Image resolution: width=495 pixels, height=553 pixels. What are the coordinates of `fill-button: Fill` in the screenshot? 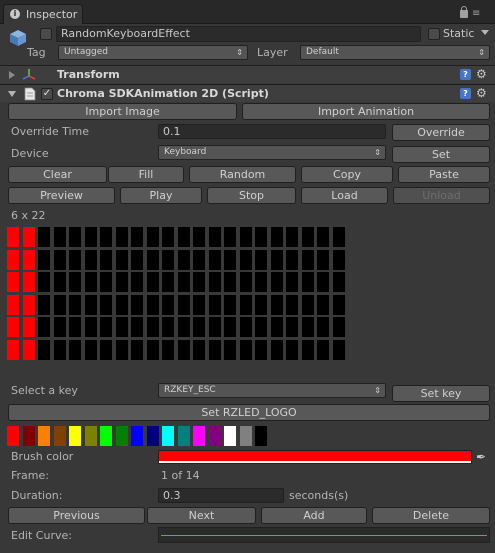 It's located at (146, 174).